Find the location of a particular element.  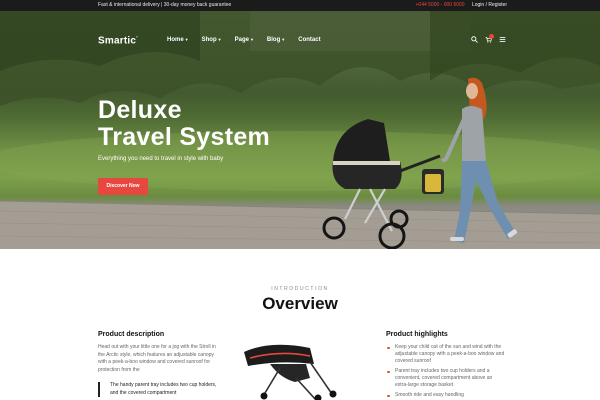

login-register-link: Login / Register is located at coordinates (489, 5).